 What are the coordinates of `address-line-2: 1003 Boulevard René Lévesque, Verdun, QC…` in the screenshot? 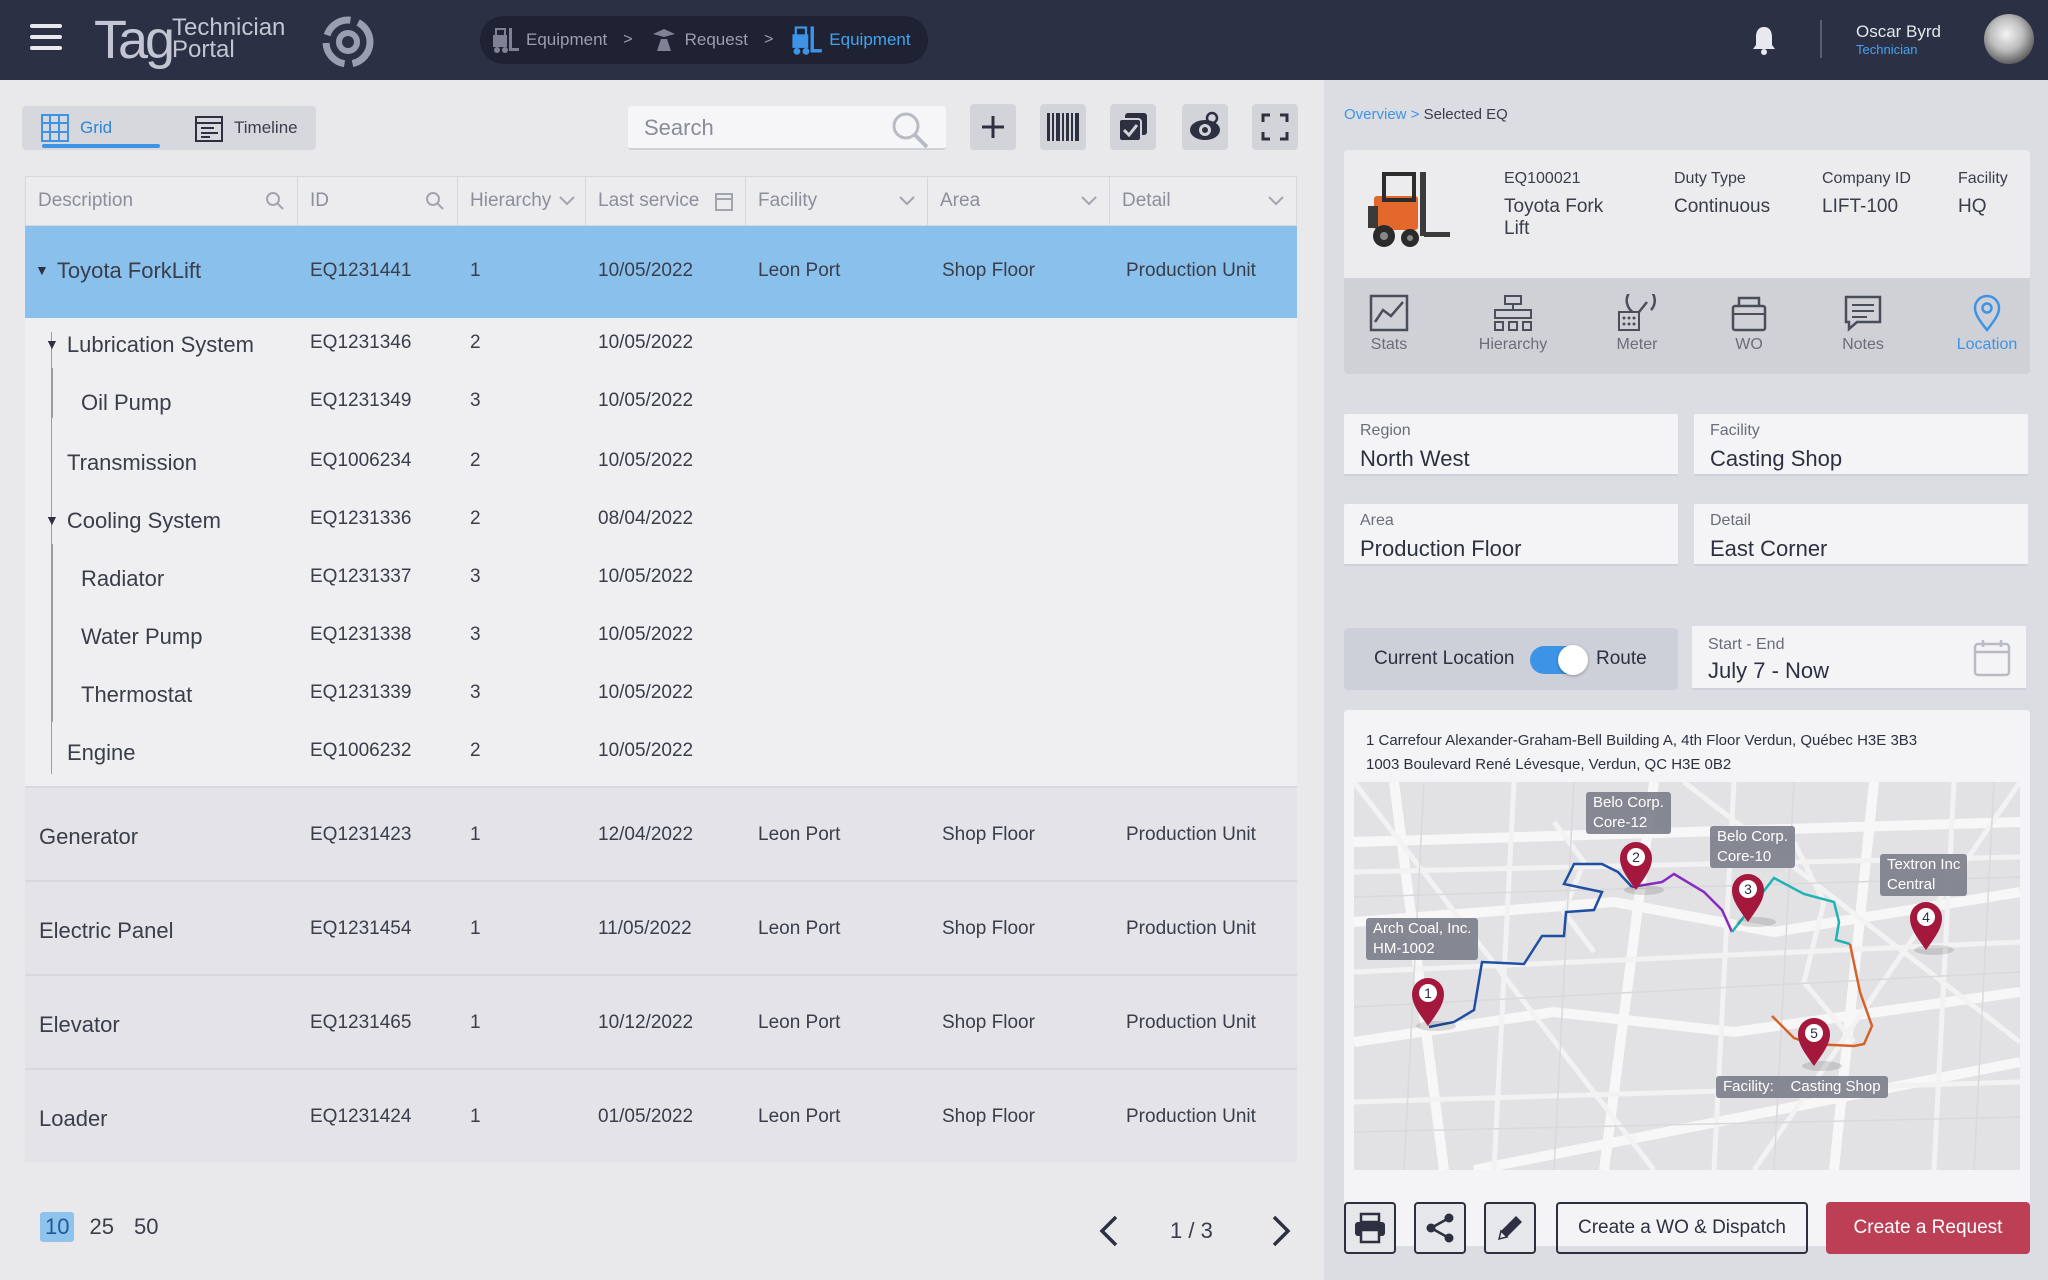 It's located at (1549, 764).